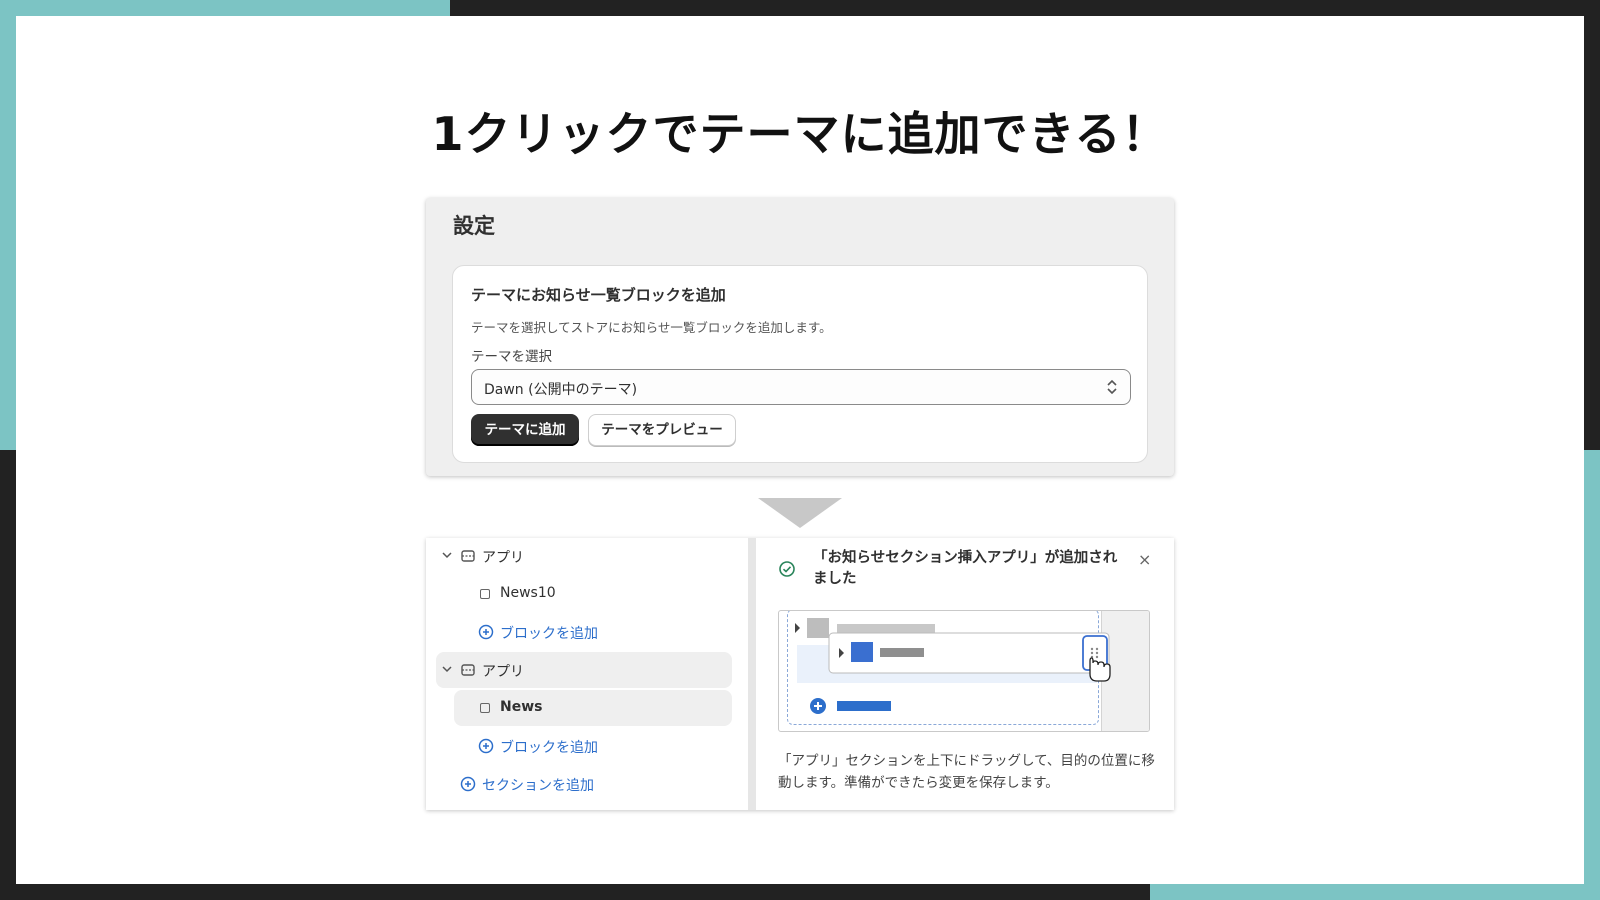 This screenshot has width=1600, height=900. What do you see at coordinates (598, 295) in the screenshot?
I see `card-title: テーマにお知らせ一覧ブロックを追加` at bounding box center [598, 295].